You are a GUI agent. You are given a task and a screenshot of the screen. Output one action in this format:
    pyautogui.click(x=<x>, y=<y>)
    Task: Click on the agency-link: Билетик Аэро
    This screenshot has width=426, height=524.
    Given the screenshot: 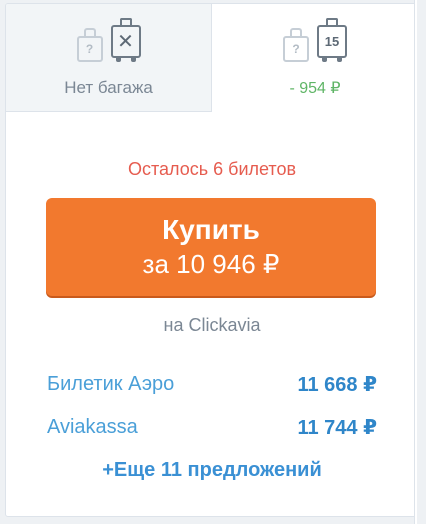 What is the action you would take?
    pyautogui.click(x=110, y=384)
    